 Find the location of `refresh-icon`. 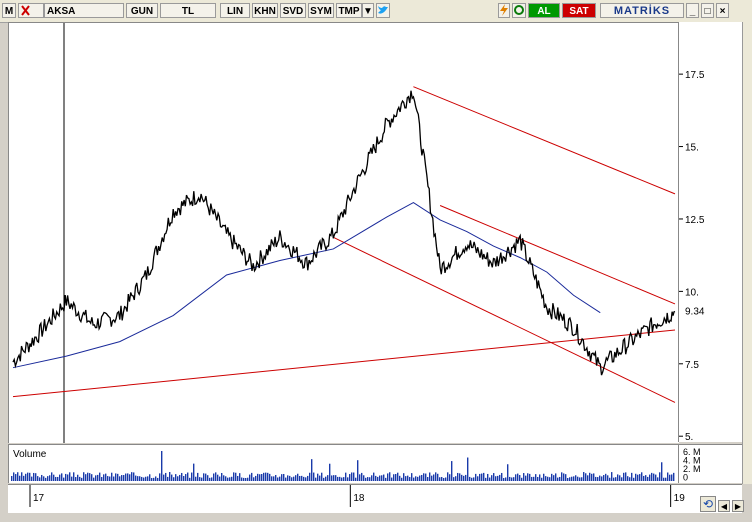

refresh-icon is located at coordinates (519, 10).